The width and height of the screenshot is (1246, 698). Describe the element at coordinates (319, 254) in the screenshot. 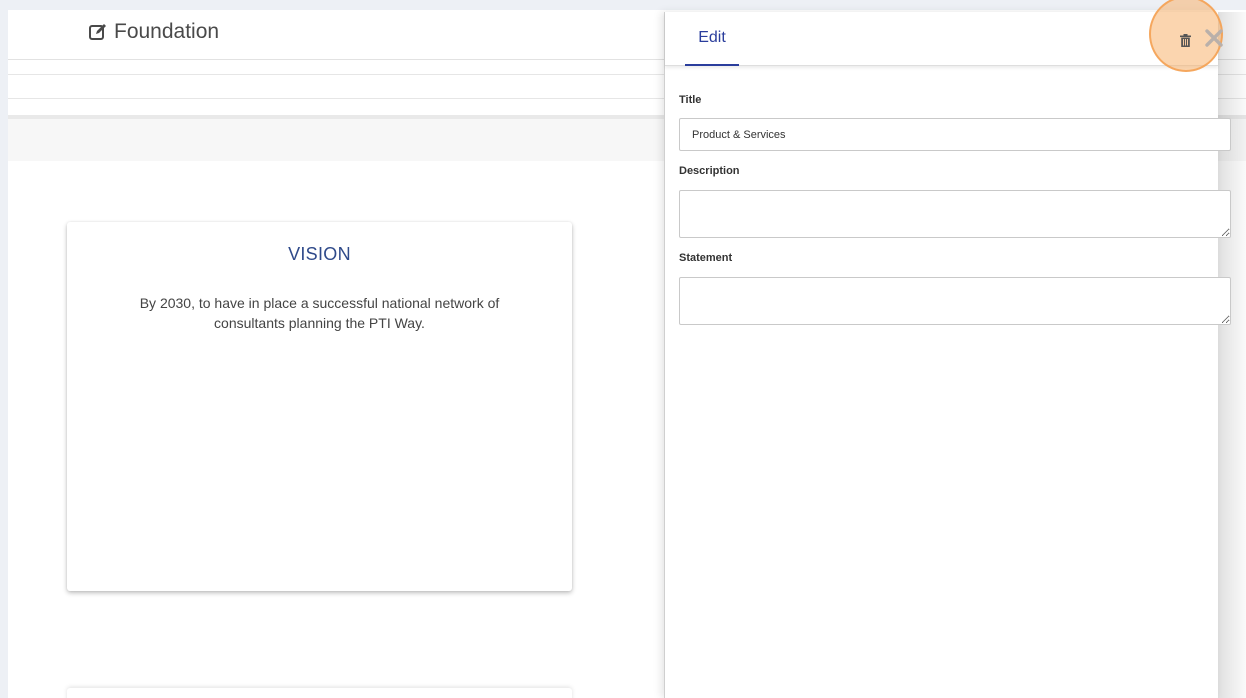

I see `vision-card-title: VISION` at that location.